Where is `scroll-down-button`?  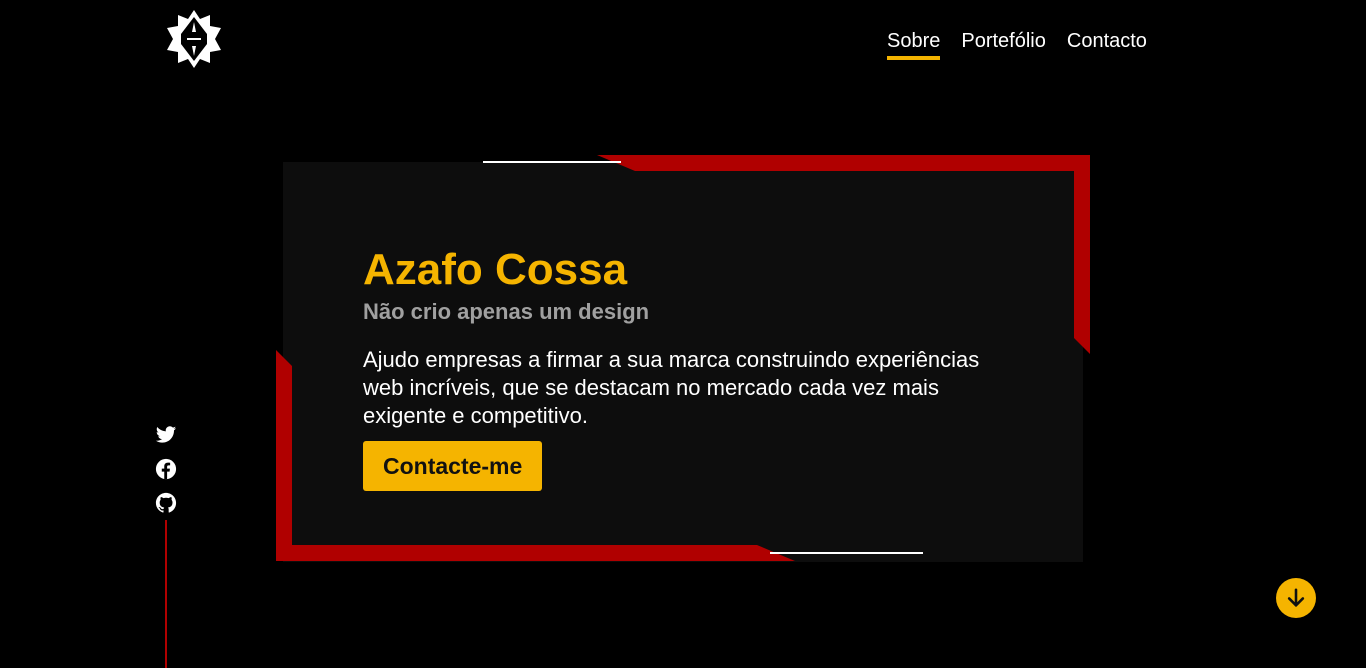
scroll-down-button is located at coordinates (1296, 598).